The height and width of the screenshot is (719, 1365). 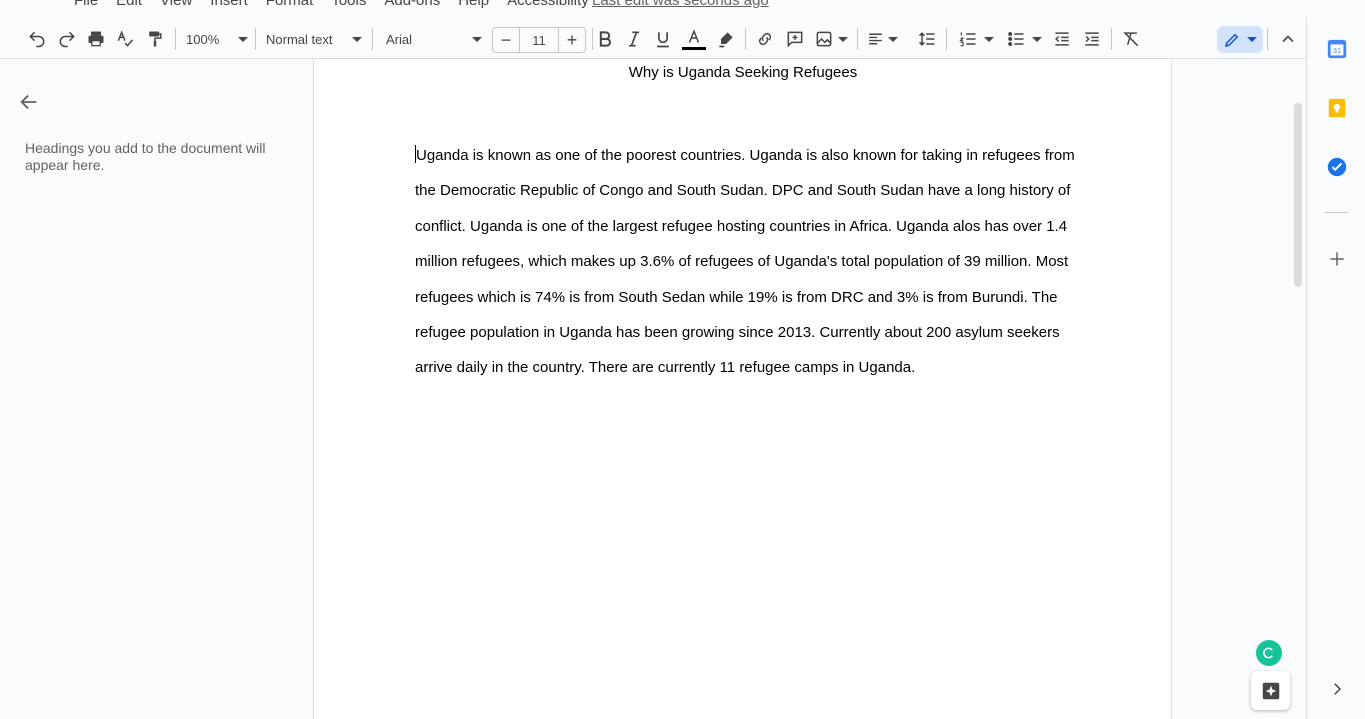 I want to click on bulleted-list-button, so click(x=1024, y=39).